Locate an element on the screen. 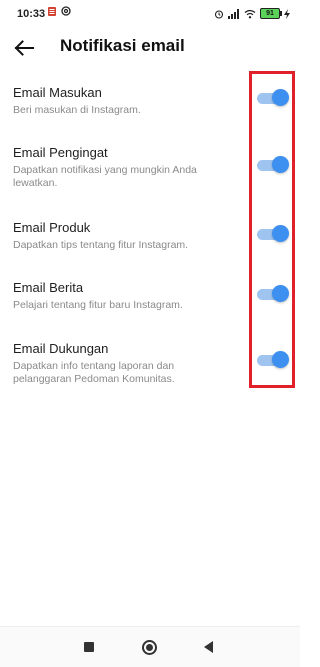 This screenshot has width=320, height=667. setting-title: Email Produk is located at coordinates (52, 227).